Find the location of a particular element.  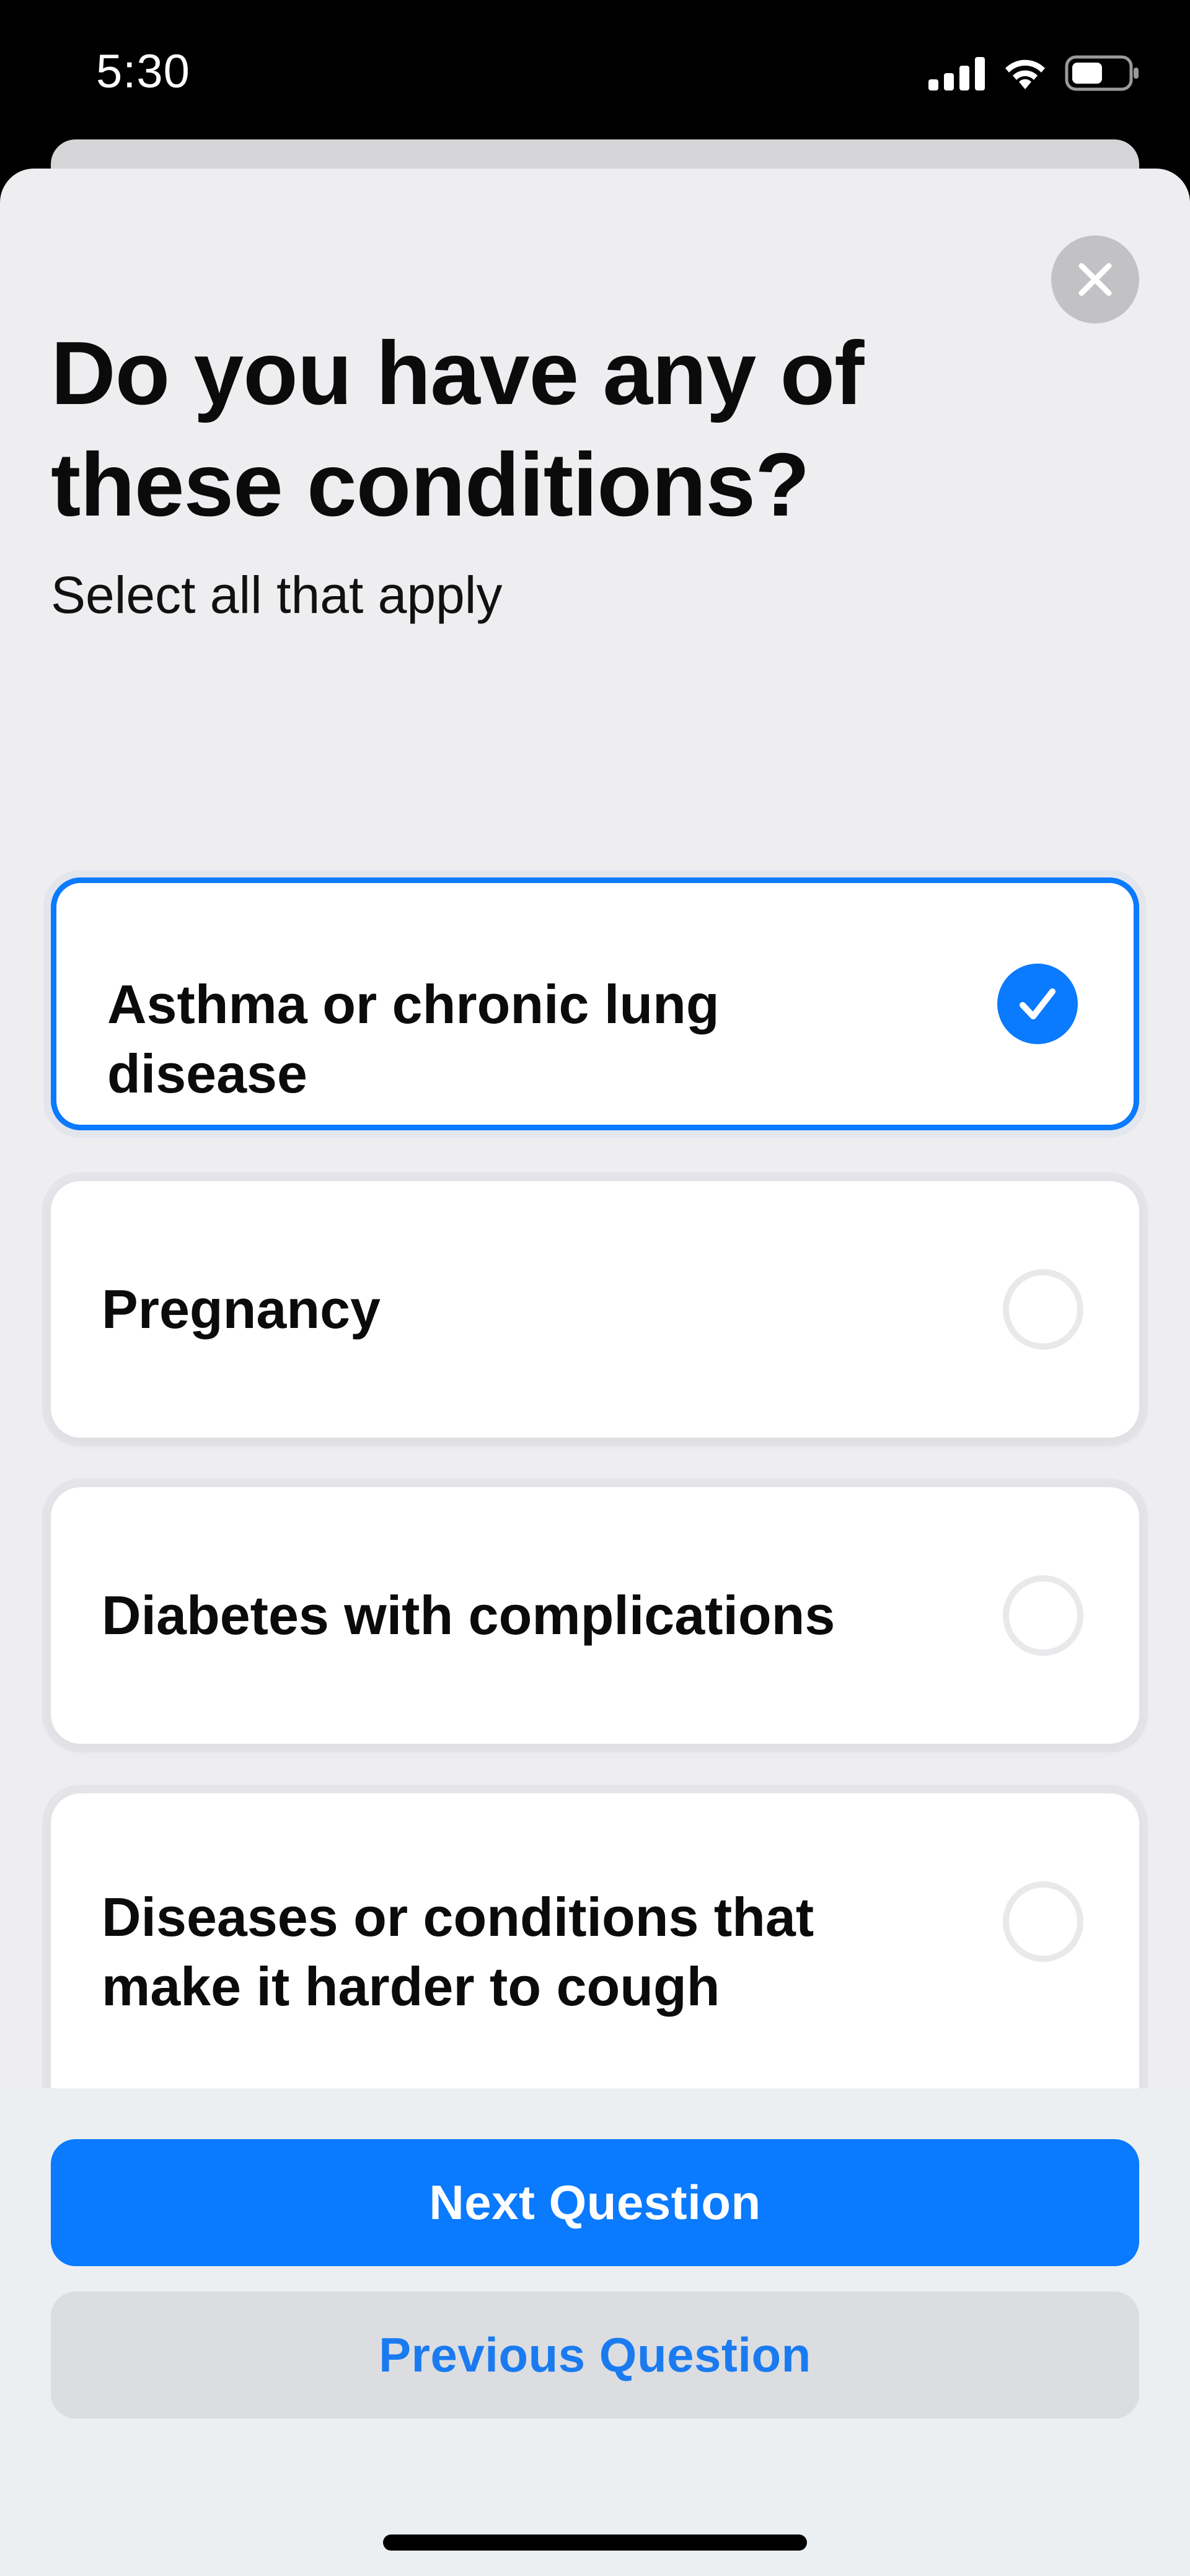

close-icon is located at coordinates (1095, 279).